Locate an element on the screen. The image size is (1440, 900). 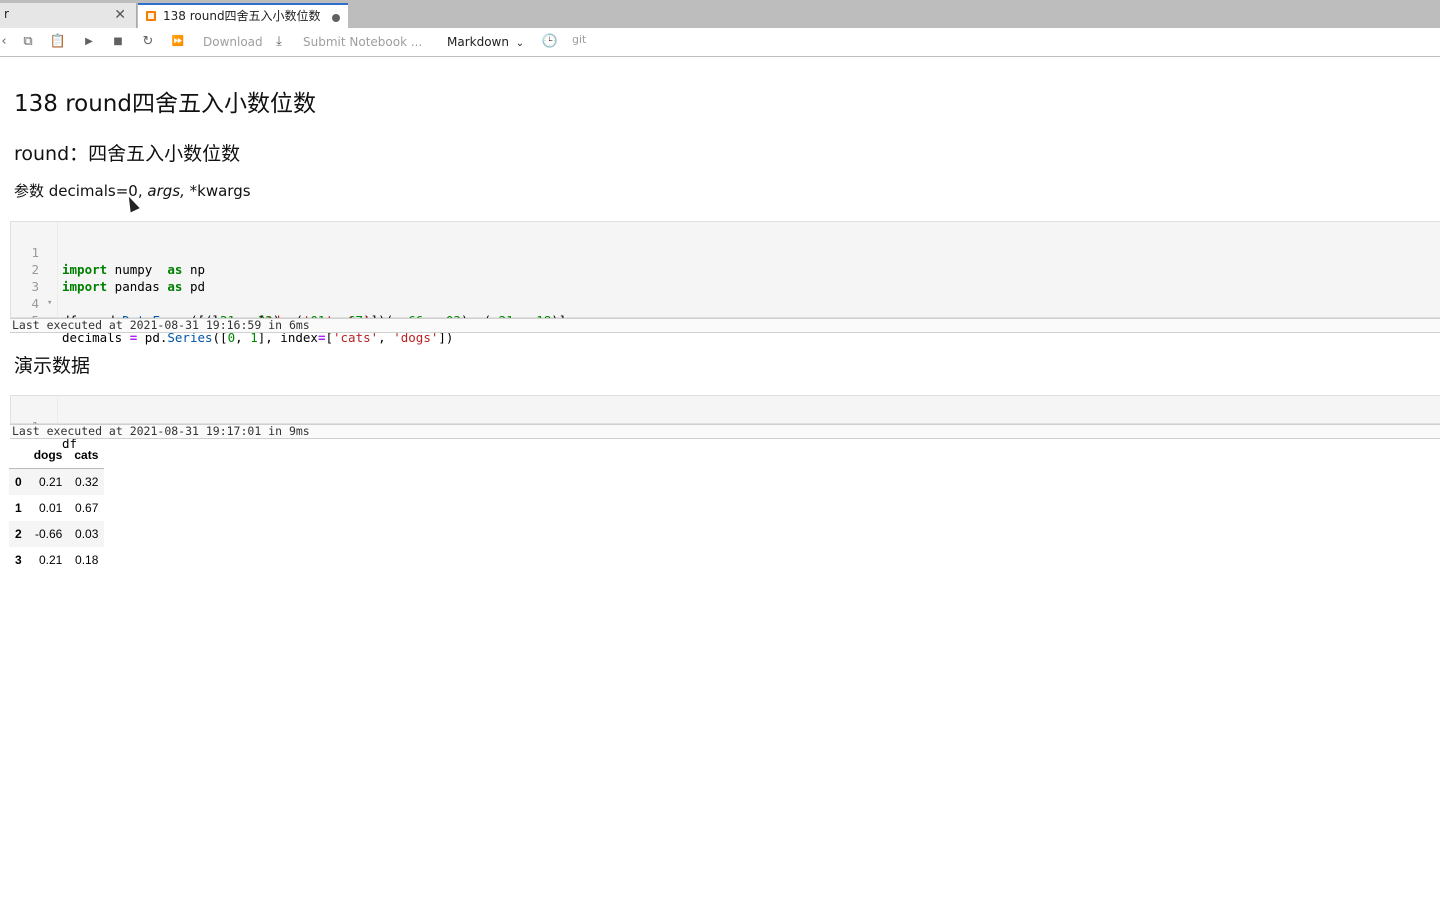
params-args: args, is located at coordinates (166, 191).